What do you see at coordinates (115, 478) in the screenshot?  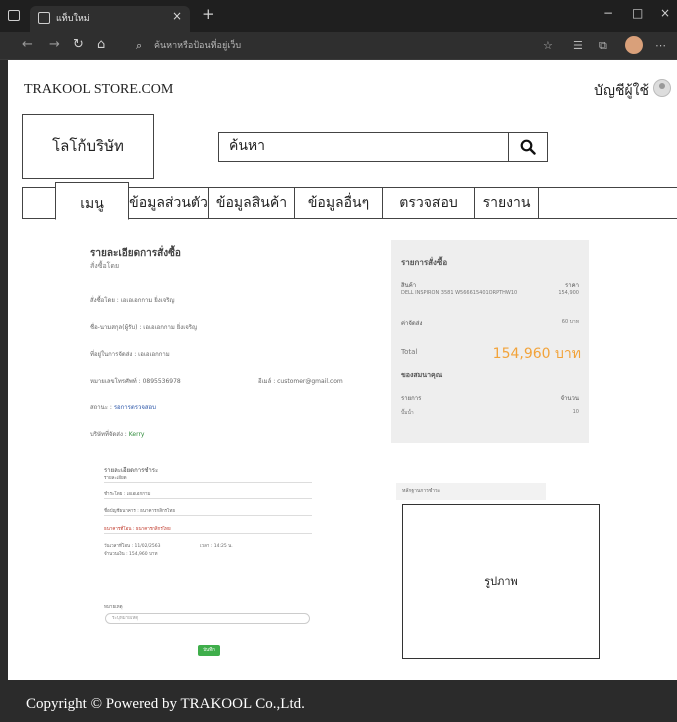 I see `payment-subtitle: รายละเอียด` at bounding box center [115, 478].